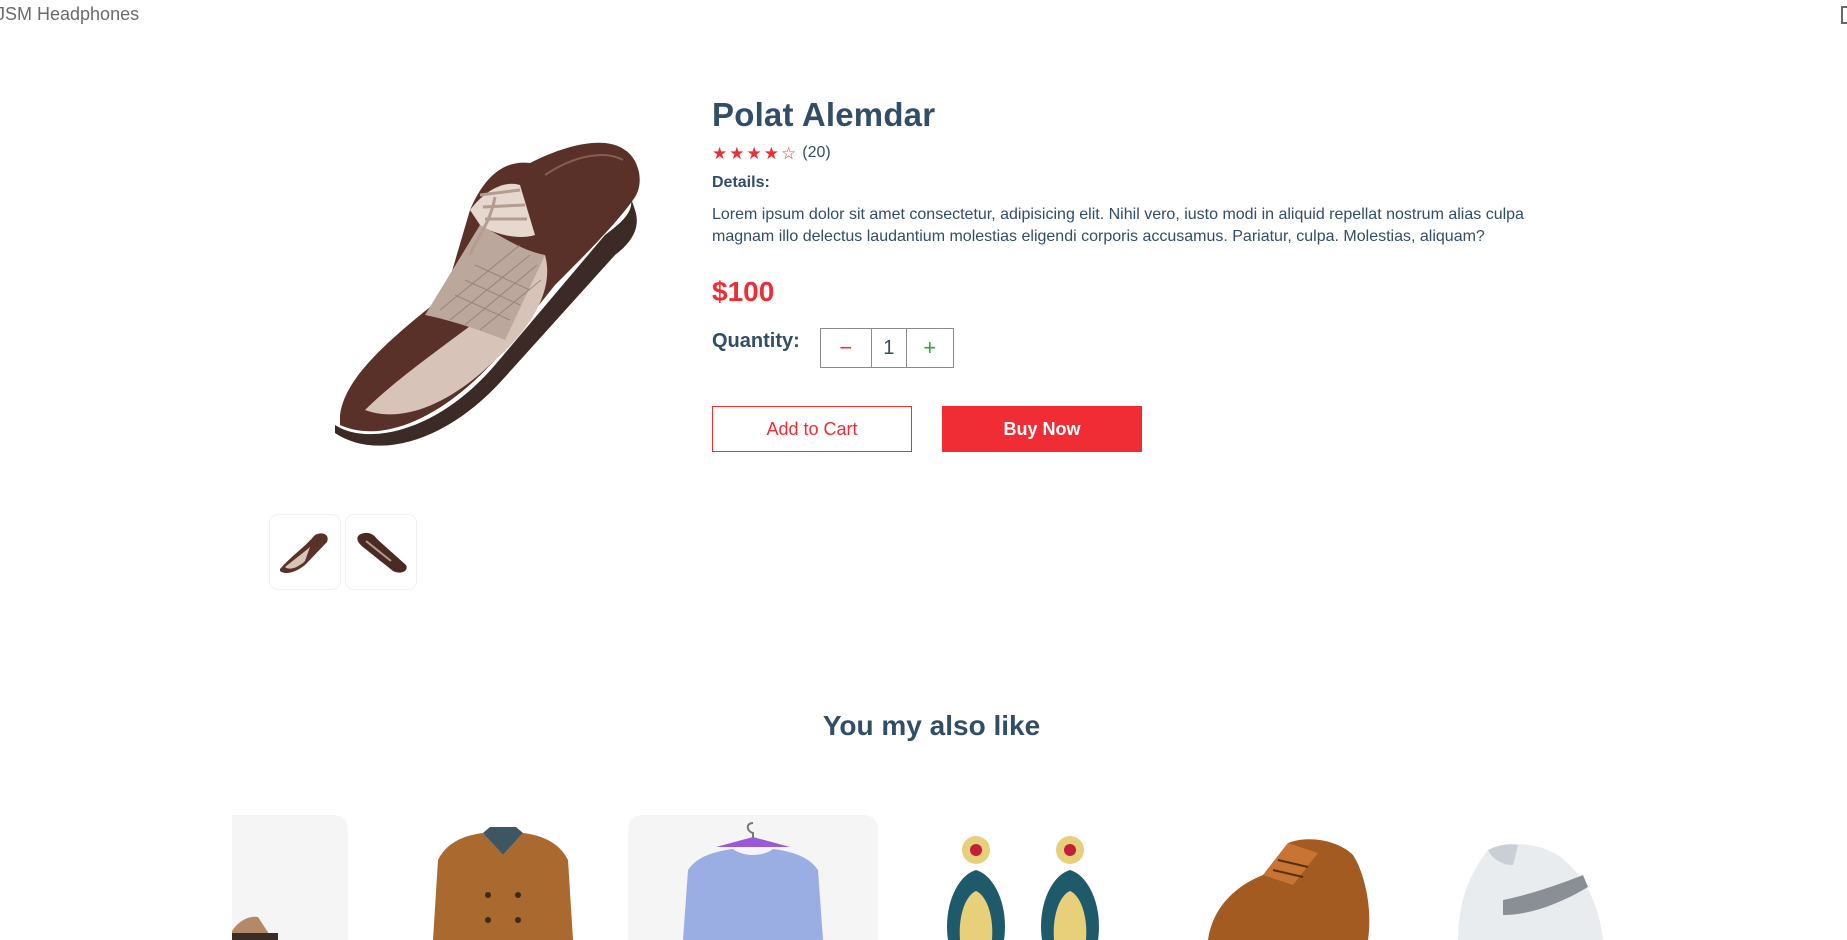  I want to click on rating: ★ ★ ★ ★ ☆ (20), so click(1137, 153).